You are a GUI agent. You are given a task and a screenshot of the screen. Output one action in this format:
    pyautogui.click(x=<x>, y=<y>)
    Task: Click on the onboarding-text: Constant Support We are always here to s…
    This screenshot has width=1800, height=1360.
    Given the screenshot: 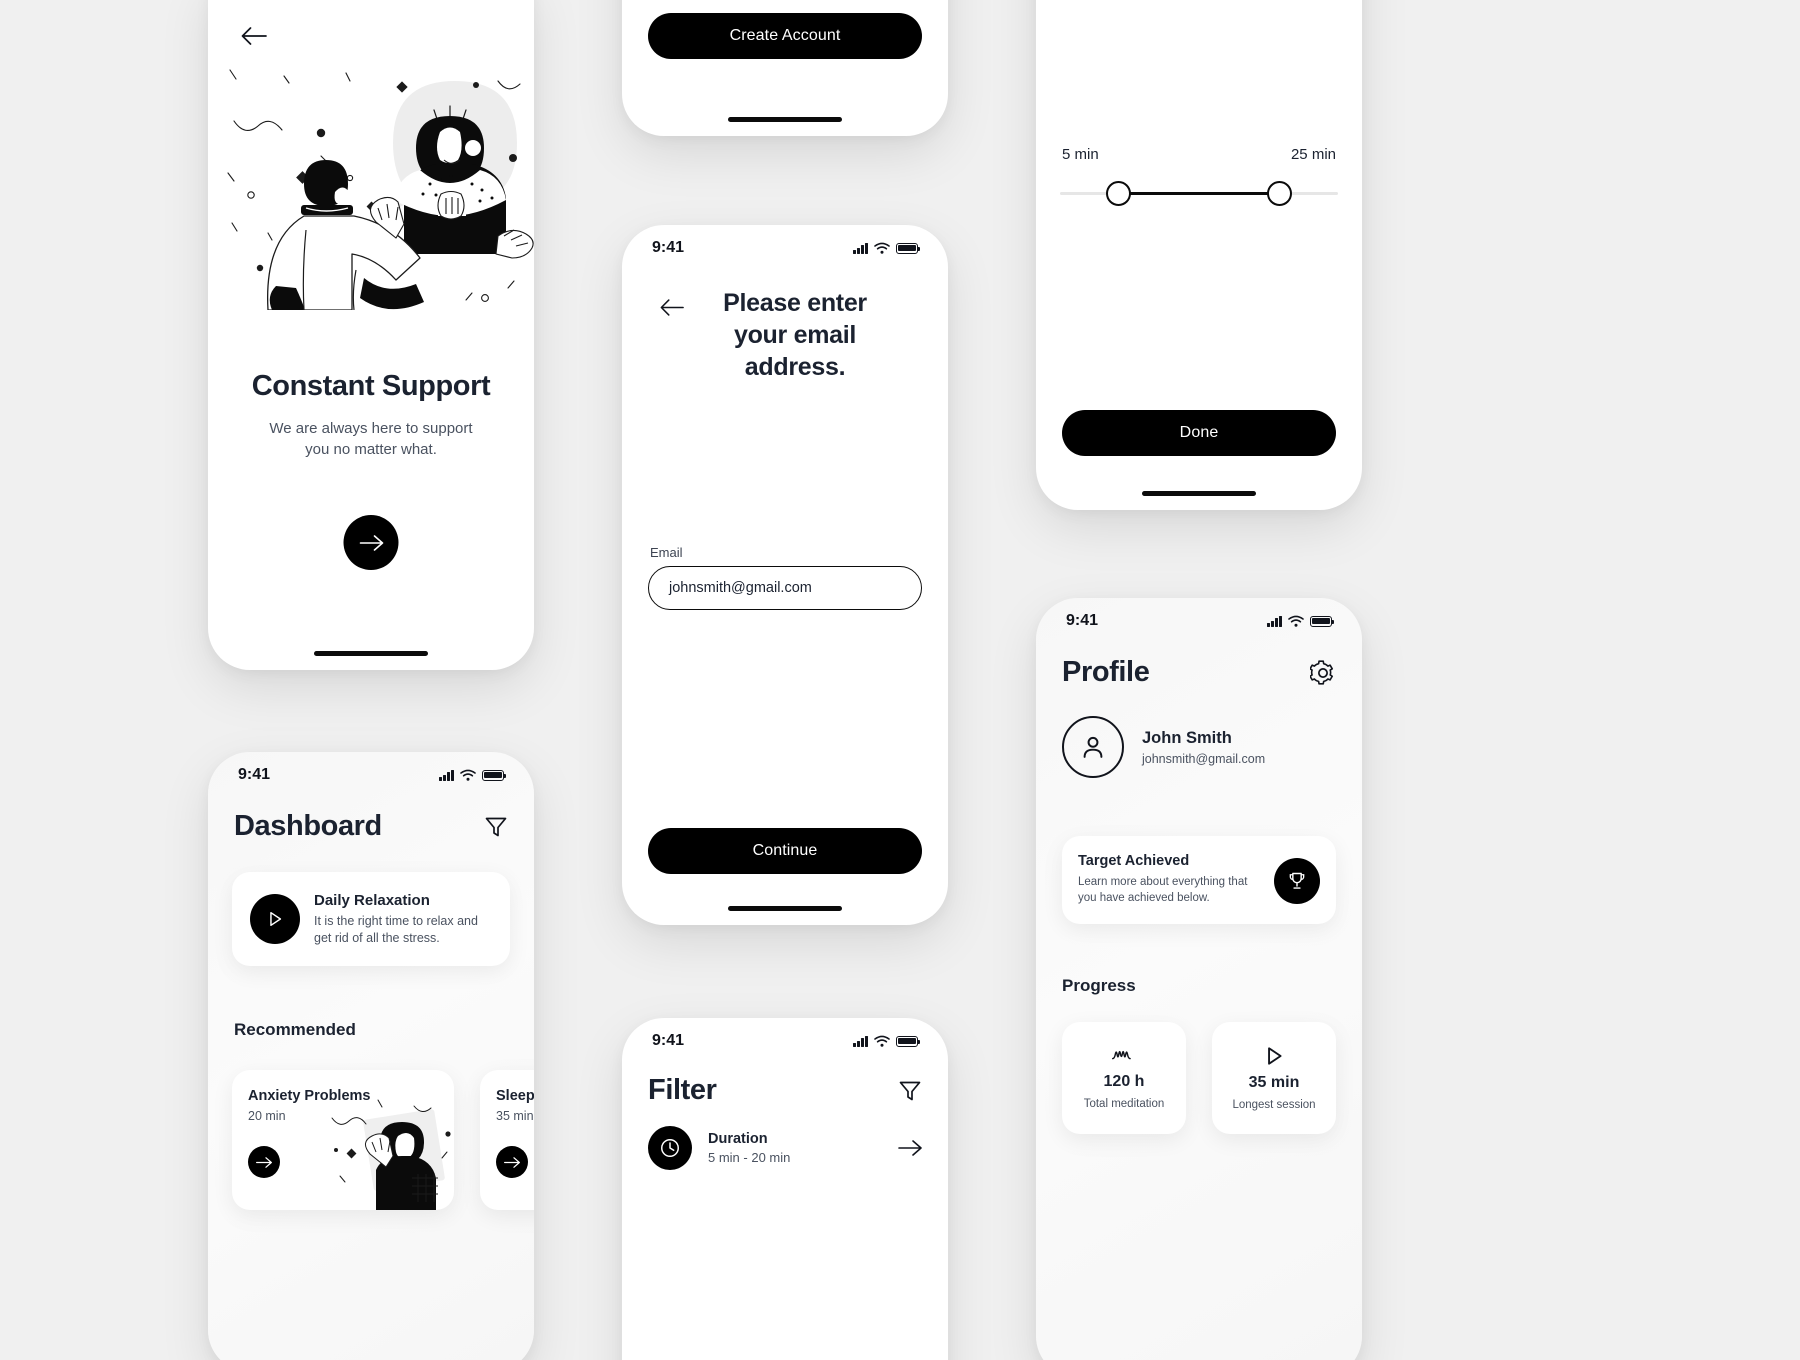 What is the action you would take?
    pyautogui.click(x=371, y=415)
    